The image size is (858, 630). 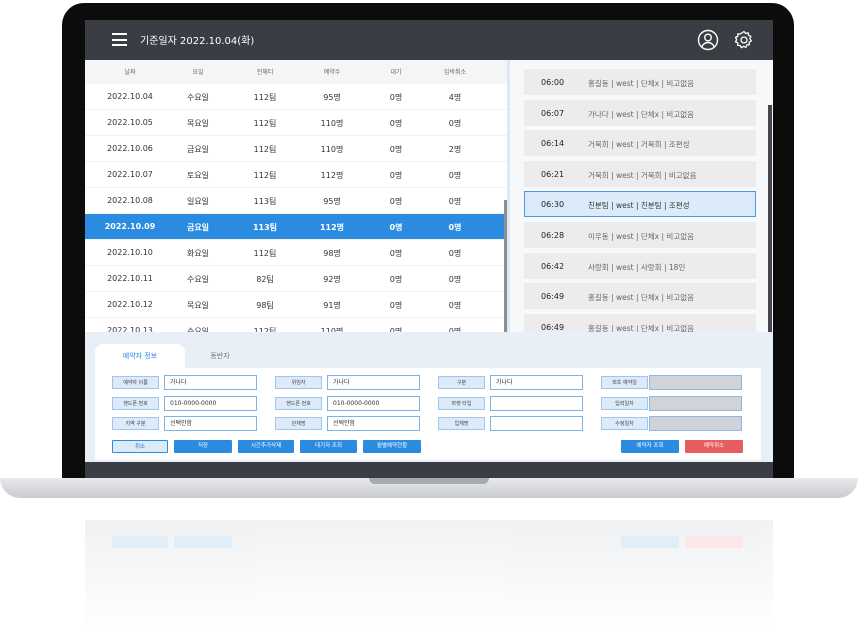 I want to click on table-row: 2022.10.11 수요일 82팀 92명 0명 0명, so click(x=296, y=279).